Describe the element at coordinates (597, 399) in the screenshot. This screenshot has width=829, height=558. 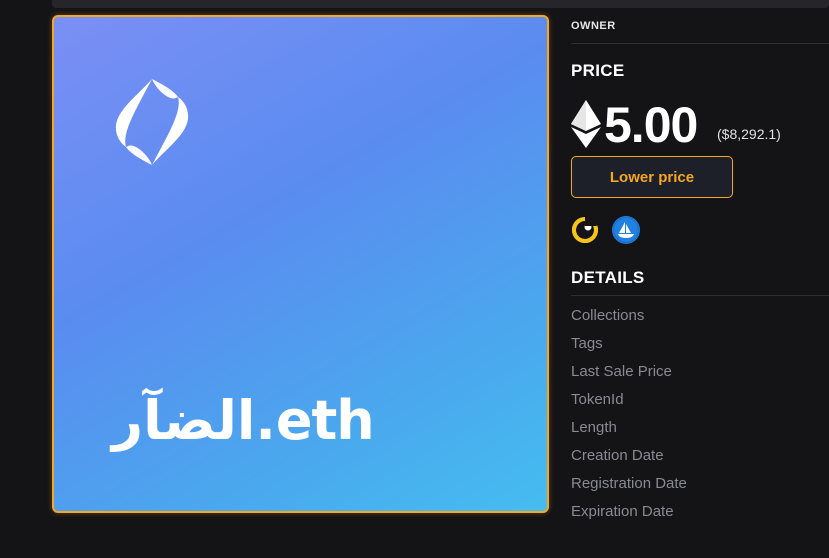
I see `detail-token-id: TokenId` at that location.